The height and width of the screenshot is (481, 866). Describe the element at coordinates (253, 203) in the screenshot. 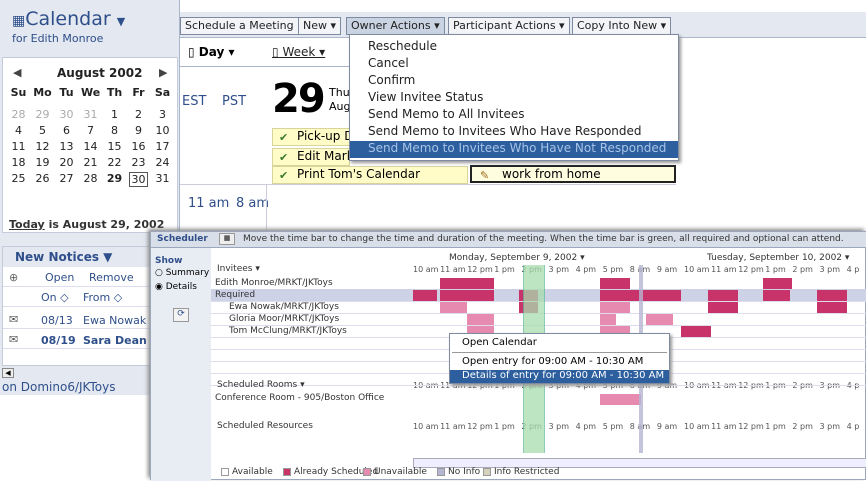

I see `time-label: 8 am` at that location.